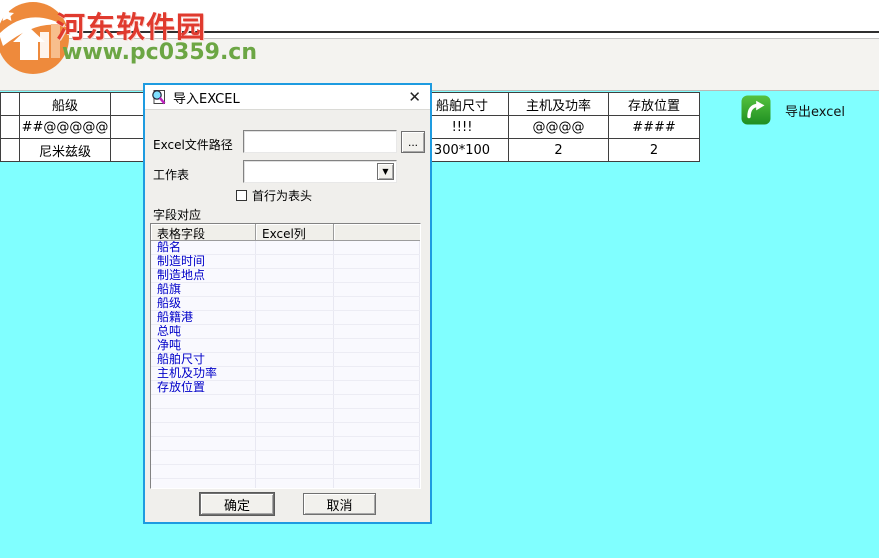  I want to click on toolbar-label: 导出excel, so click(815, 112).